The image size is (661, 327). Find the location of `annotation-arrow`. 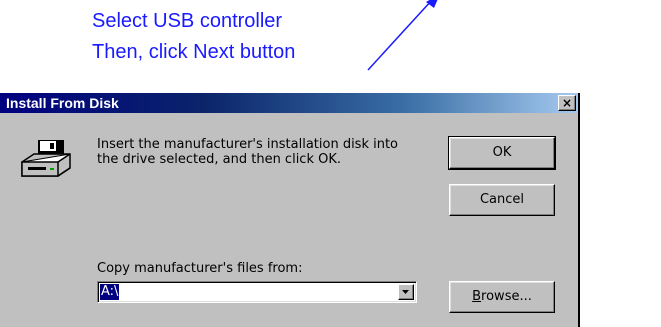

annotation-arrow is located at coordinates (402, 35).